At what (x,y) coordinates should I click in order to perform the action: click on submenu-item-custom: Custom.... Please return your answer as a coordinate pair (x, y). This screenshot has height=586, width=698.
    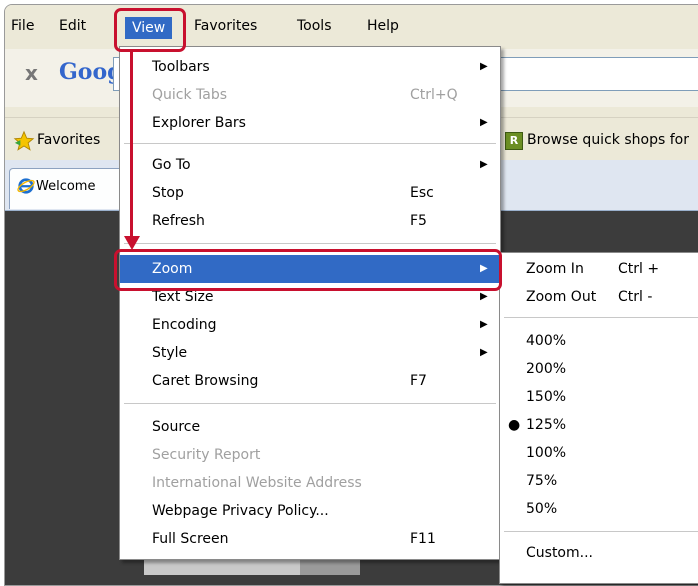
    Looking at the image, I should click on (599, 553).